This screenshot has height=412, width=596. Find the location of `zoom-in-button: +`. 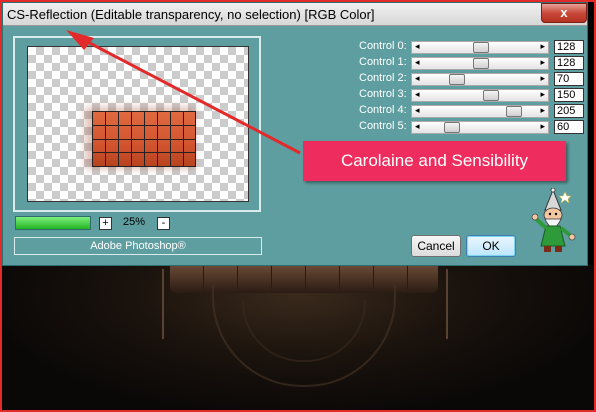

zoom-in-button: + is located at coordinates (105, 223).